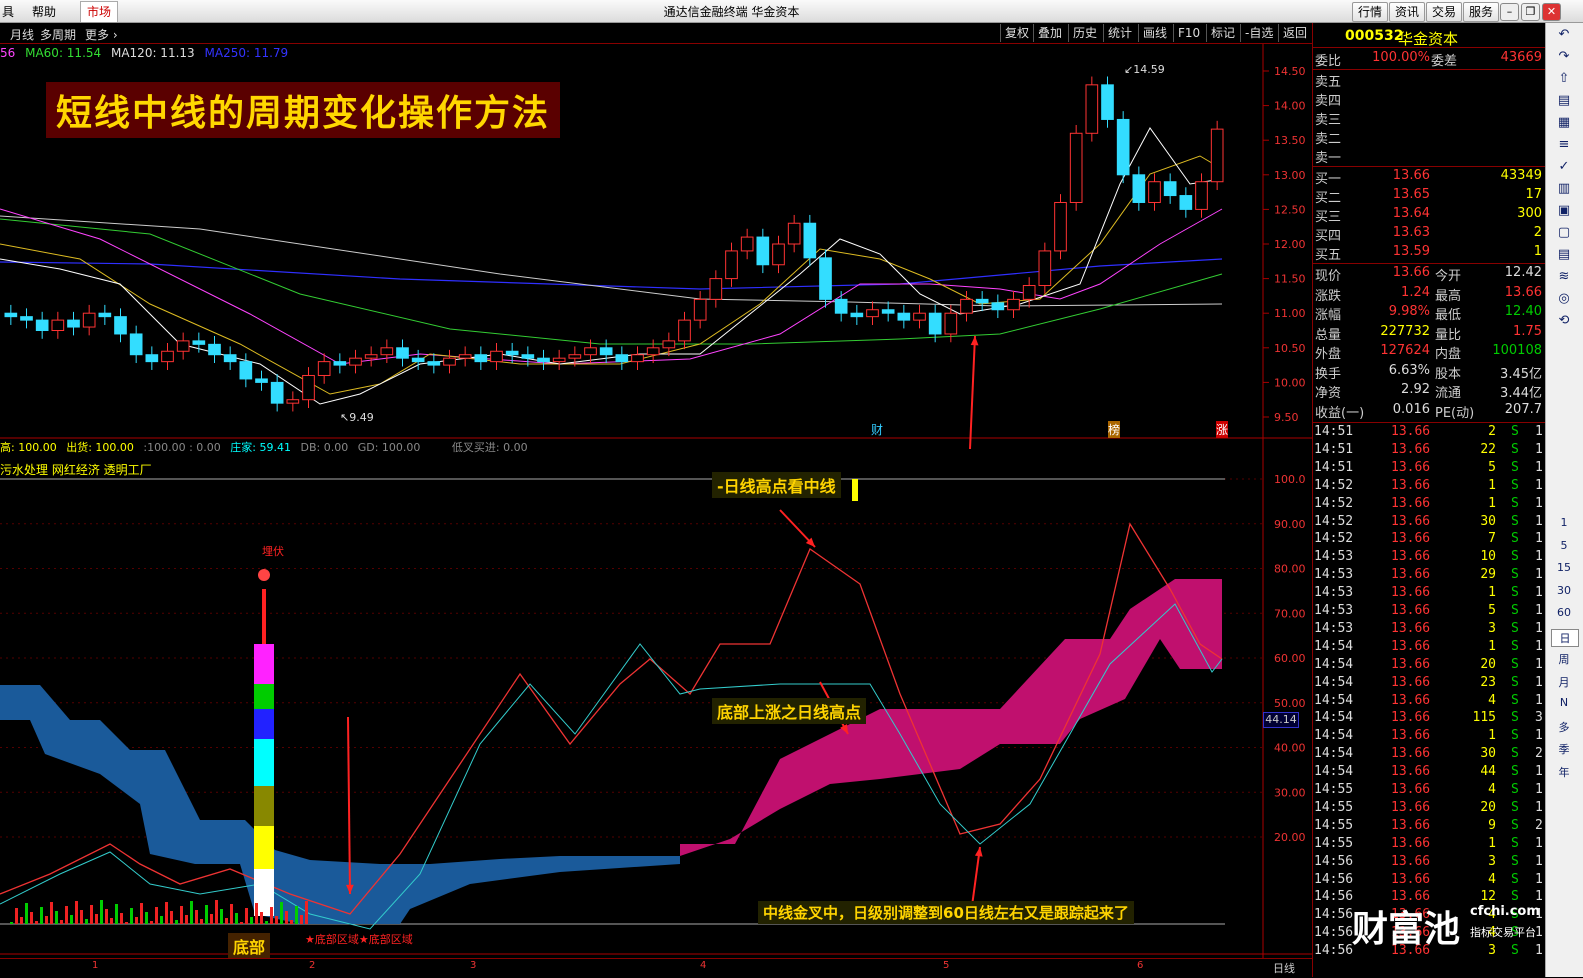 Image resolution: width=1583 pixels, height=978 pixels. I want to click on toolbar-icon: ↷, so click(1564, 56).